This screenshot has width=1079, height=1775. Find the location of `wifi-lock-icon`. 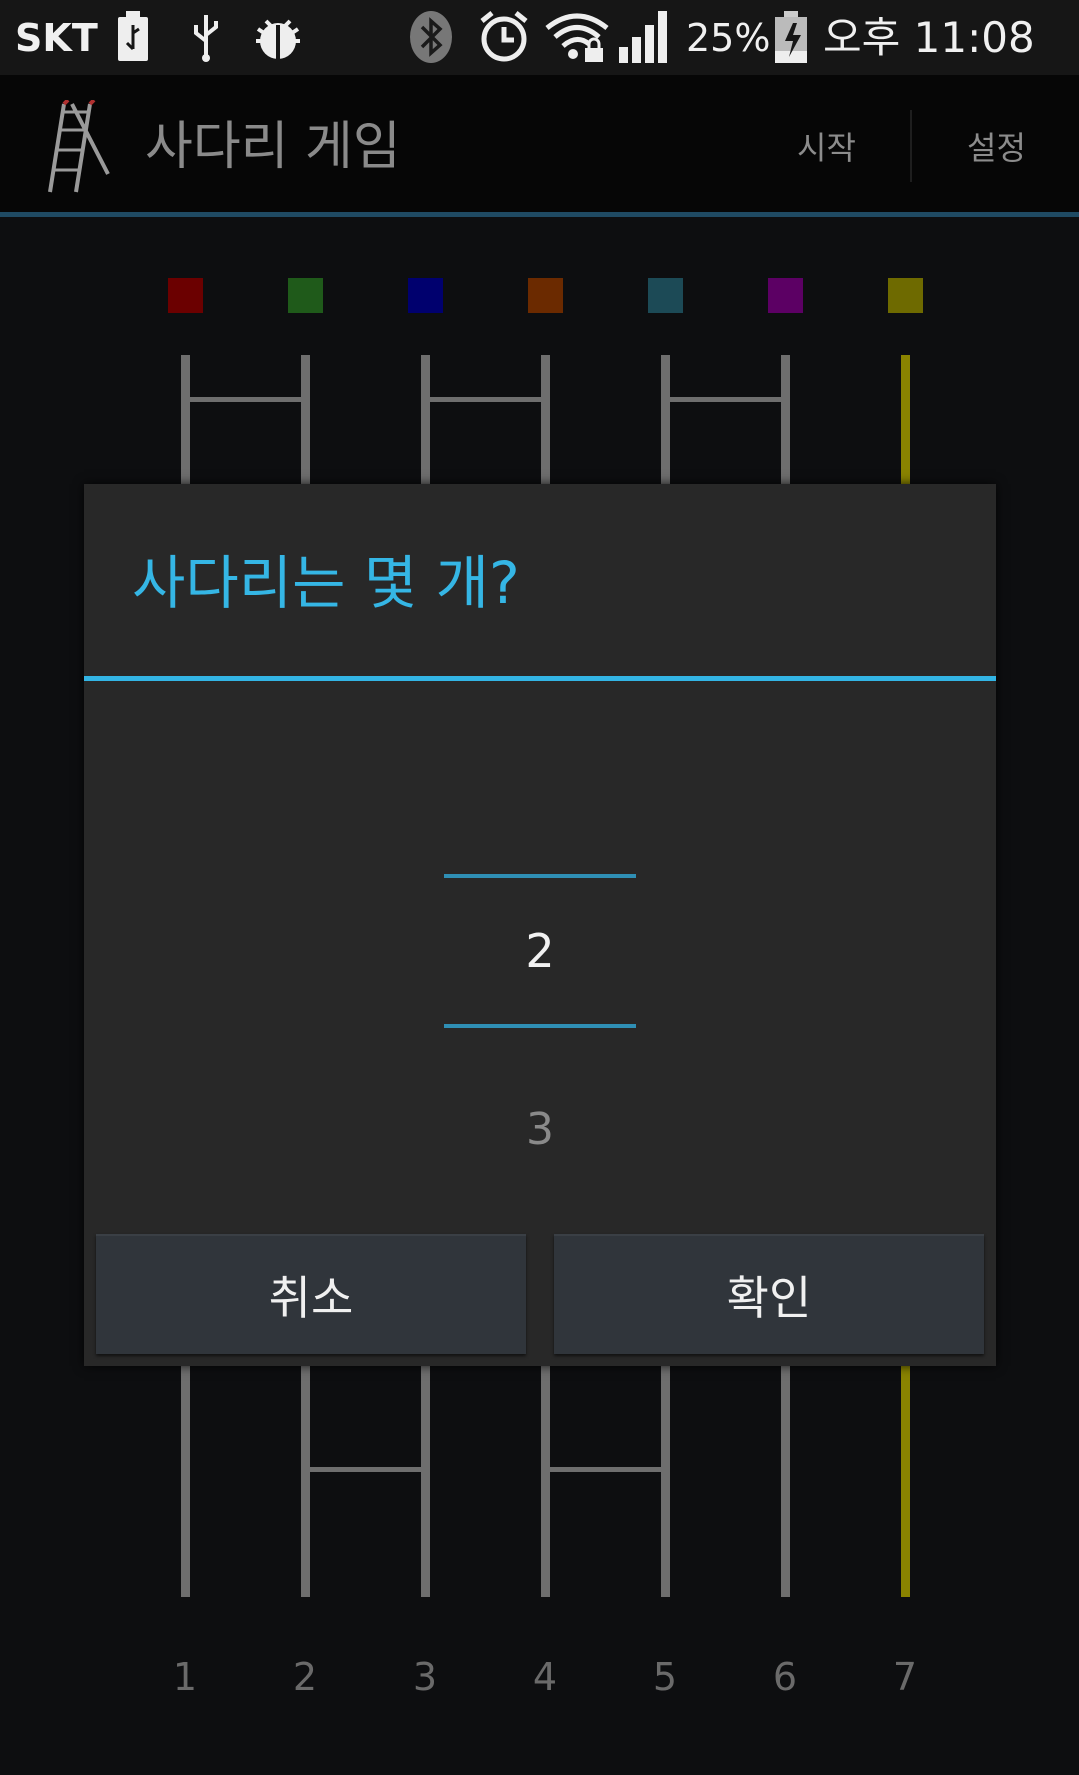

wifi-lock-icon is located at coordinates (577, 37).